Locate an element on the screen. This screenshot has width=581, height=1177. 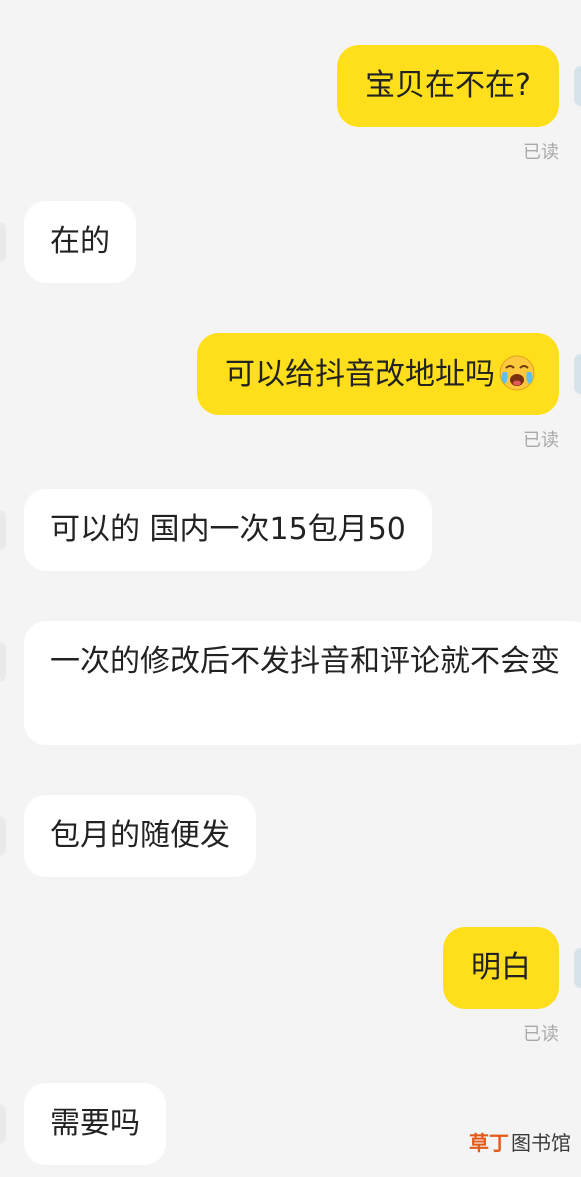
watermark-suffix: 图书馆 is located at coordinates (541, 1143).